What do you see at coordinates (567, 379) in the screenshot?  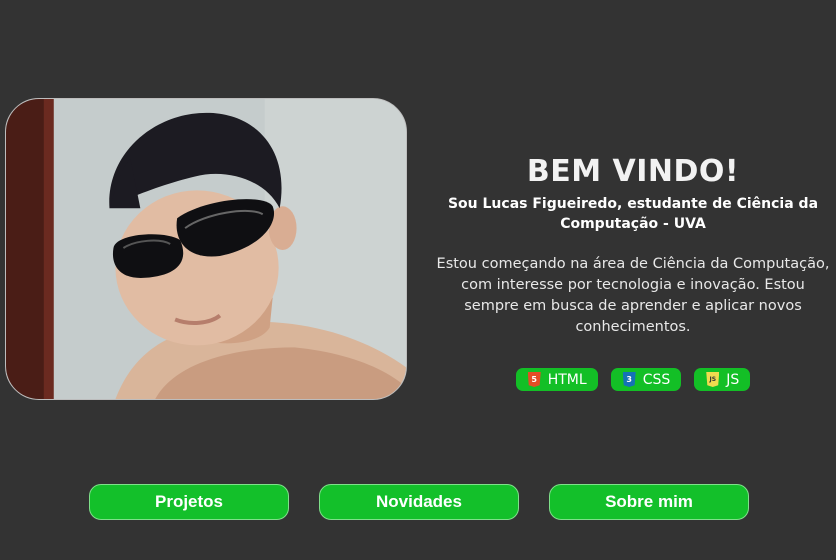 I see `badge-label: HTML` at bounding box center [567, 379].